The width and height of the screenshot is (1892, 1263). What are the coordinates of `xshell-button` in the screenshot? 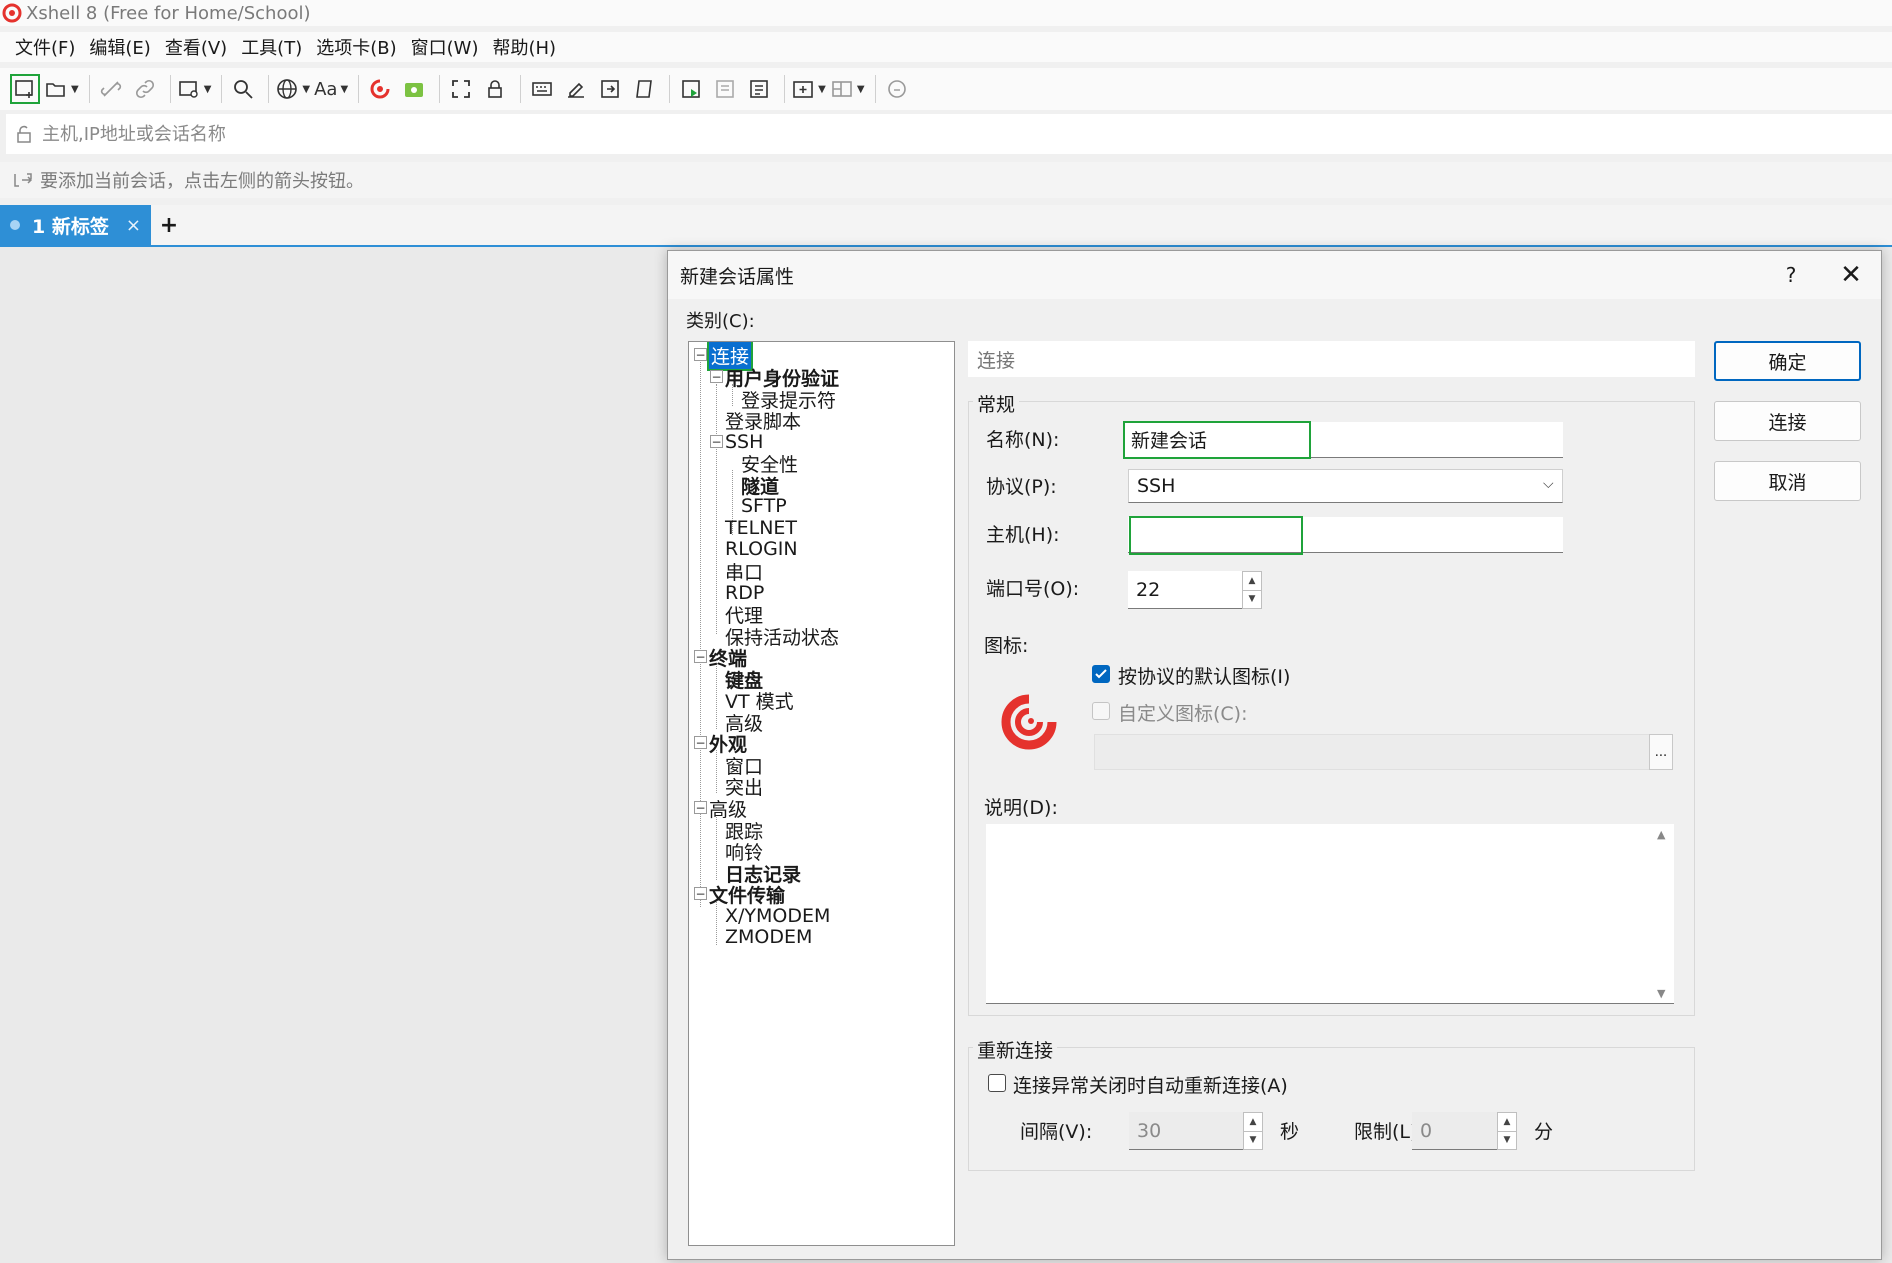 It's located at (380, 89).